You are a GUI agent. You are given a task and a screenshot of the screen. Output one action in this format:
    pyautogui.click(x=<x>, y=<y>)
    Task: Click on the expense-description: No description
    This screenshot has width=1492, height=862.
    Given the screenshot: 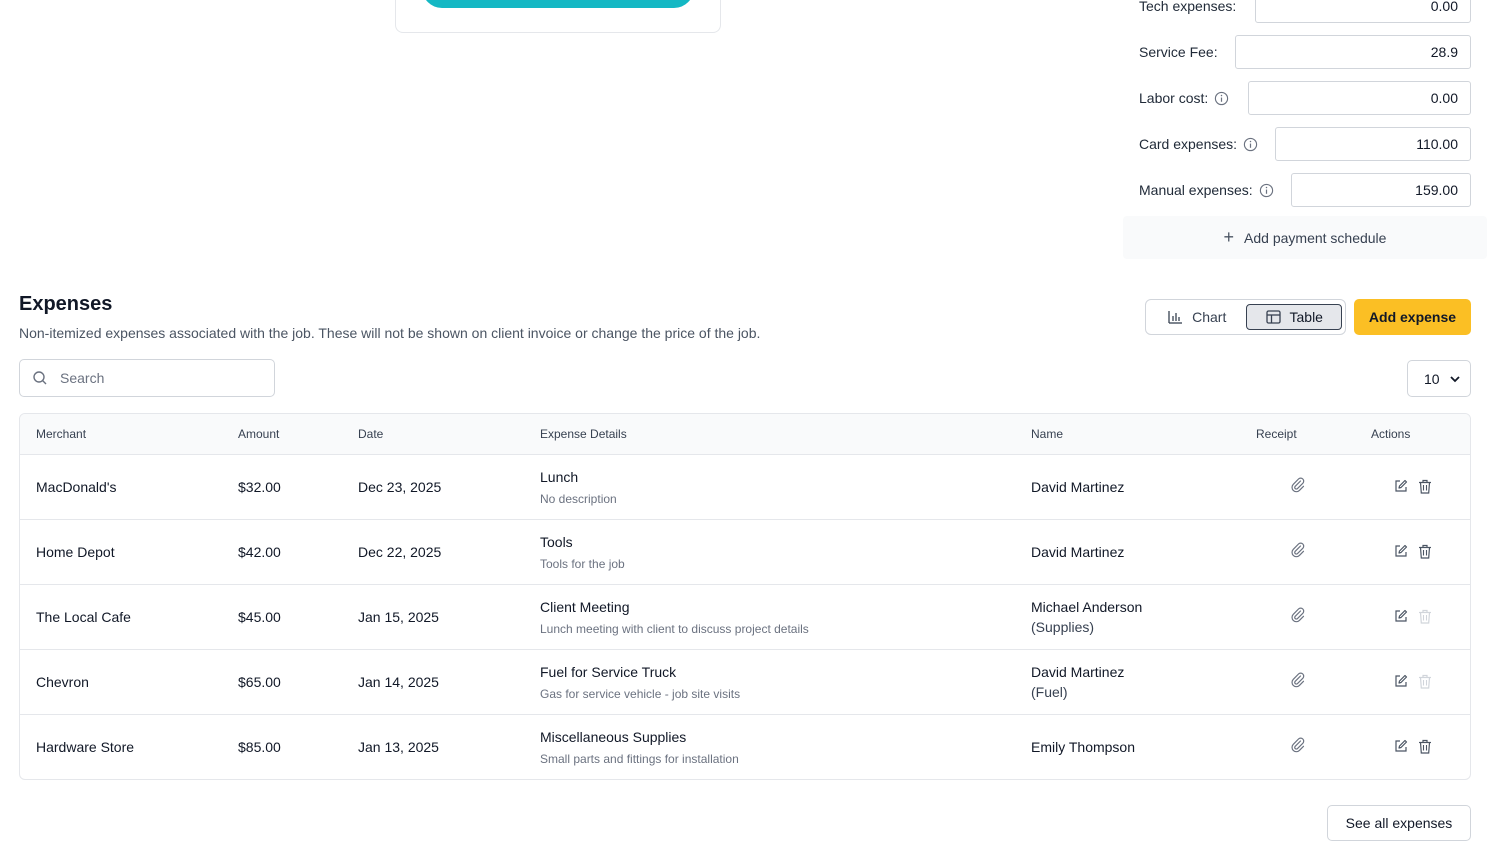 What is the action you would take?
    pyautogui.click(x=578, y=499)
    